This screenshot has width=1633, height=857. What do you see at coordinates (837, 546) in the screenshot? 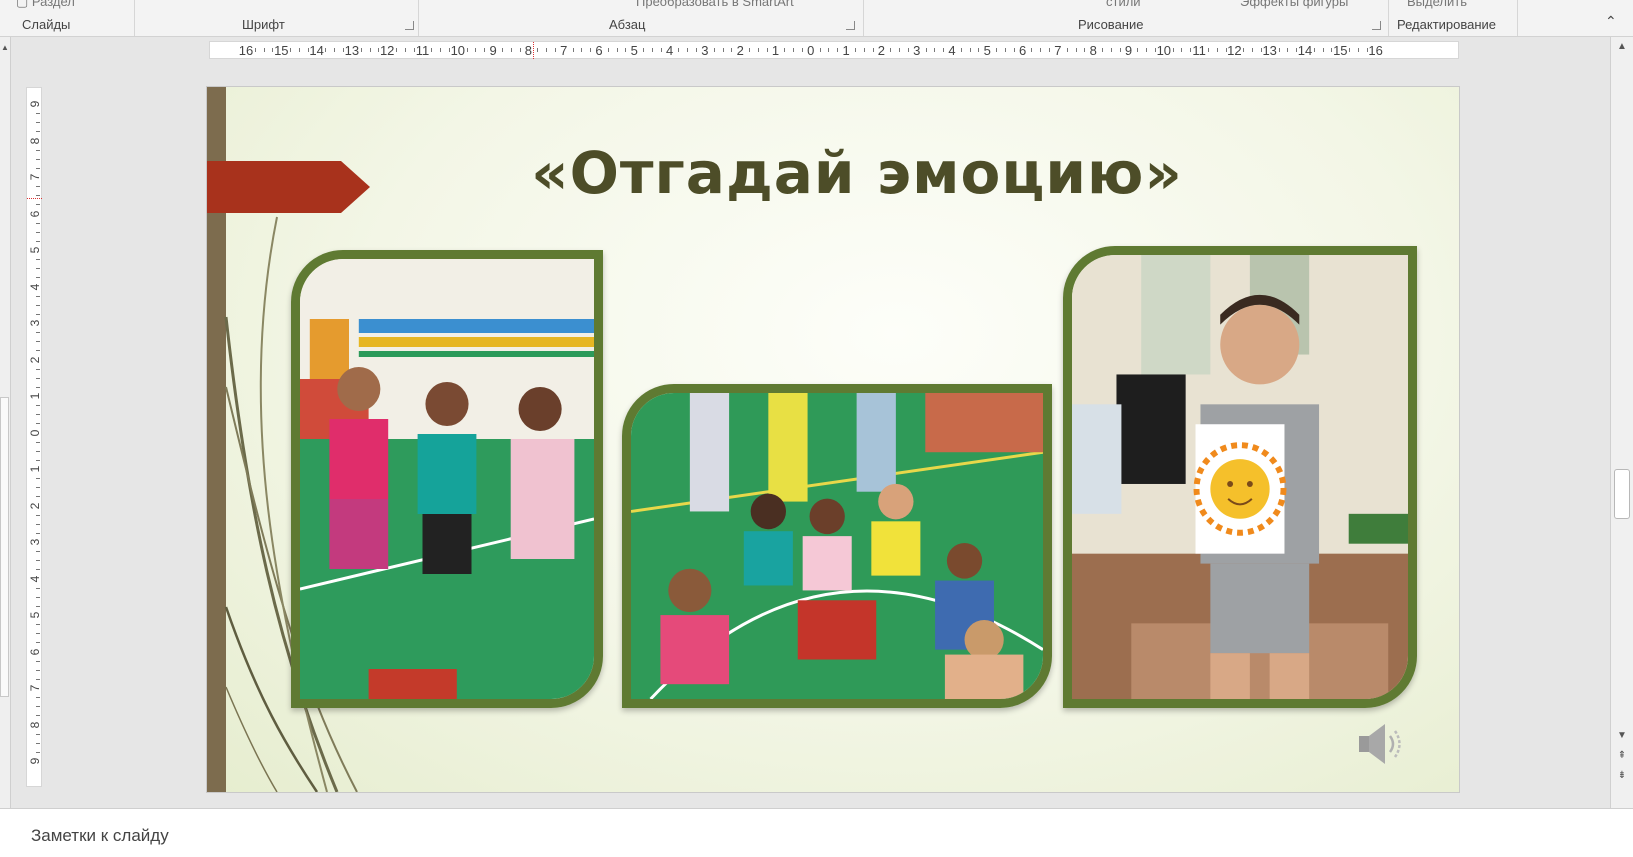
I see `photo-children-circle` at bounding box center [837, 546].